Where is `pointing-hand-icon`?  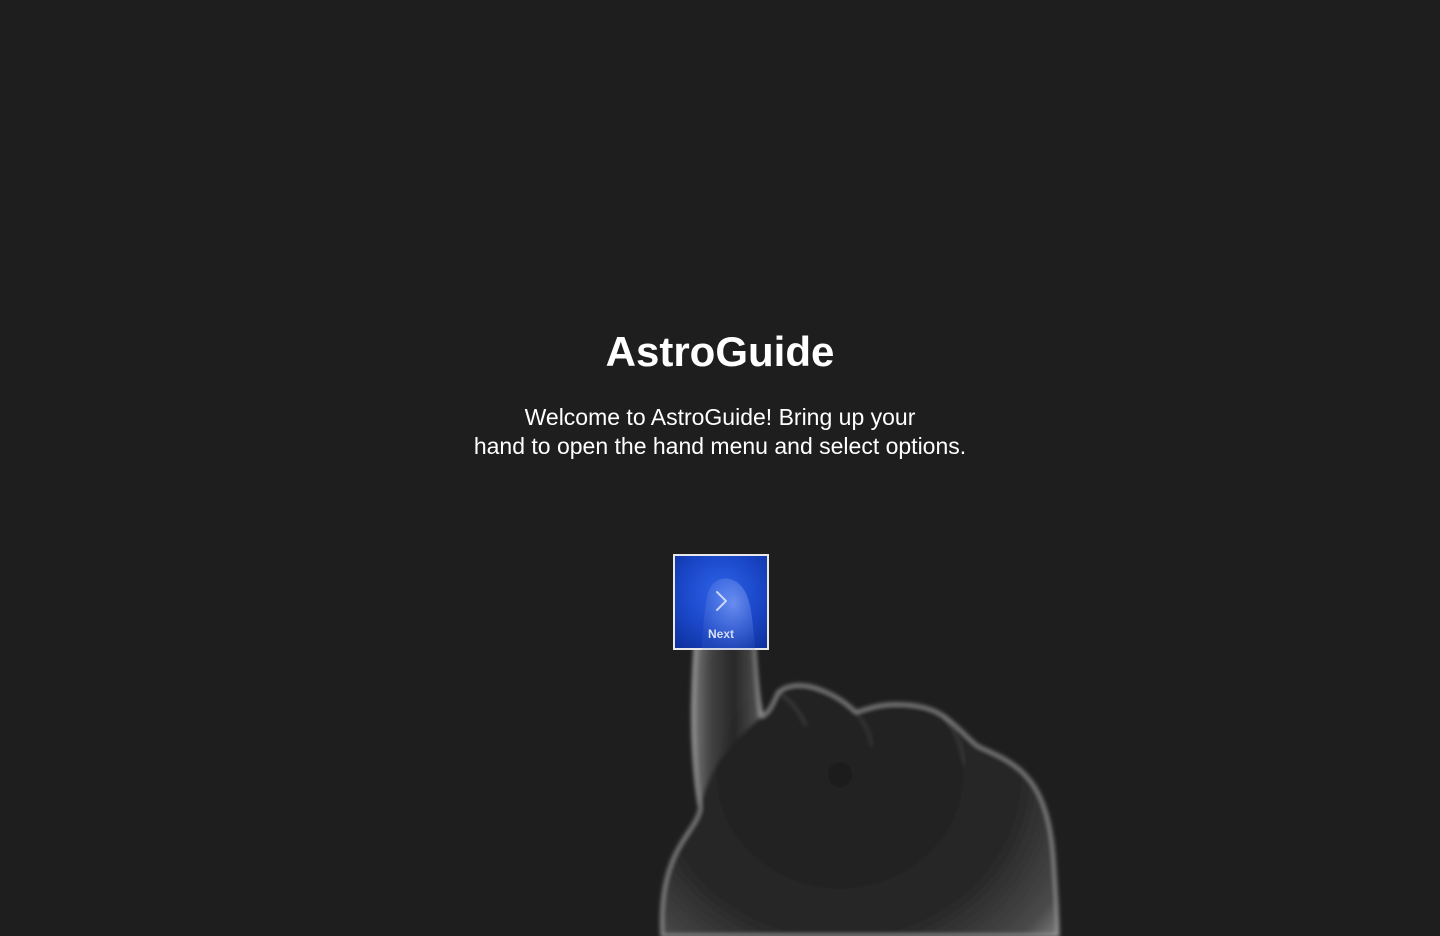
pointing-hand-icon is located at coordinates (860, 755).